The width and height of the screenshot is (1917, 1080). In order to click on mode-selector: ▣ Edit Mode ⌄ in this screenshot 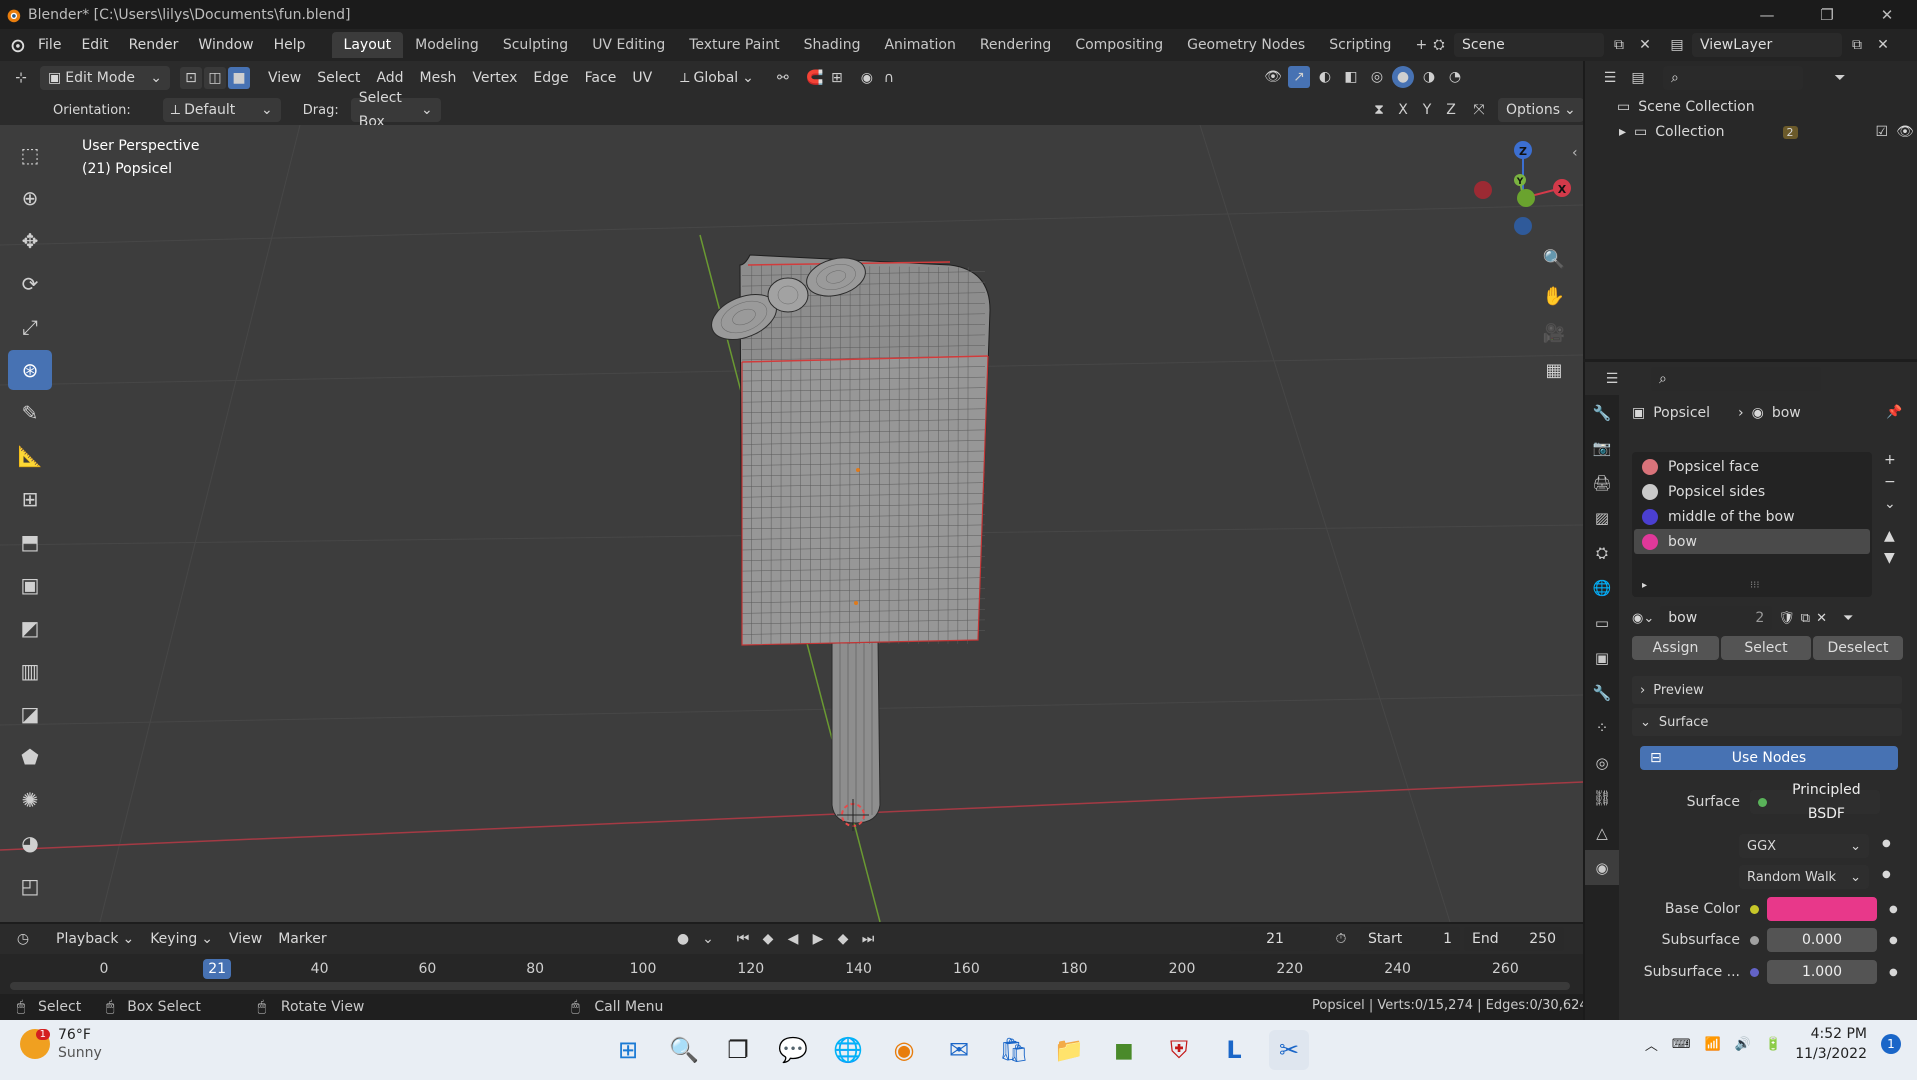, I will do `click(105, 78)`.